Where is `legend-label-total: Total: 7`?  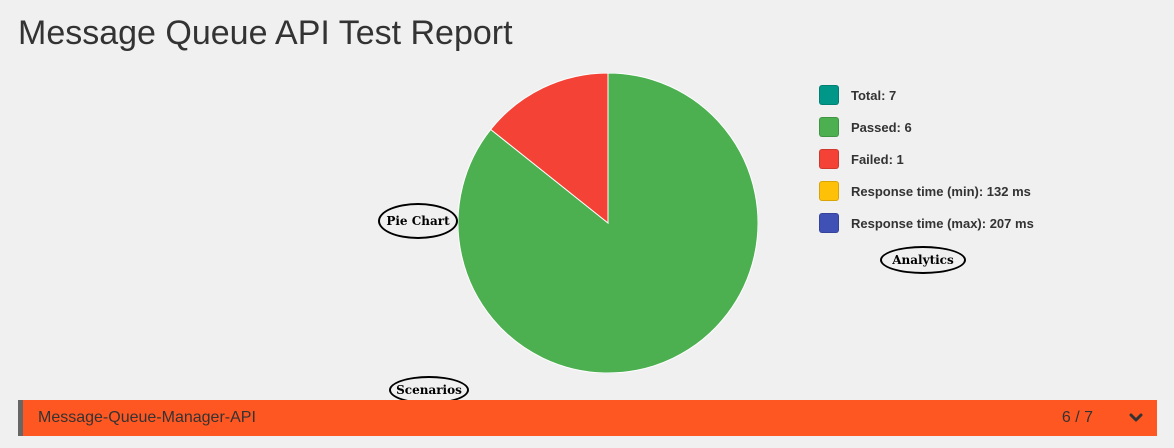
legend-label-total: Total: 7 is located at coordinates (874, 95).